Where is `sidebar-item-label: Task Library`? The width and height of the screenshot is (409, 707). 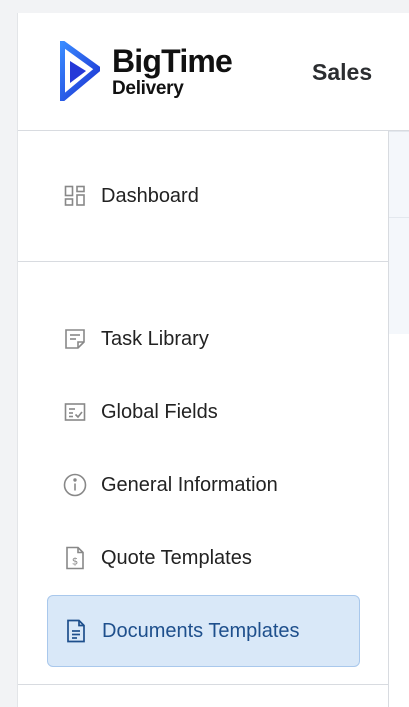 sidebar-item-label: Task Library is located at coordinates (155, 338).